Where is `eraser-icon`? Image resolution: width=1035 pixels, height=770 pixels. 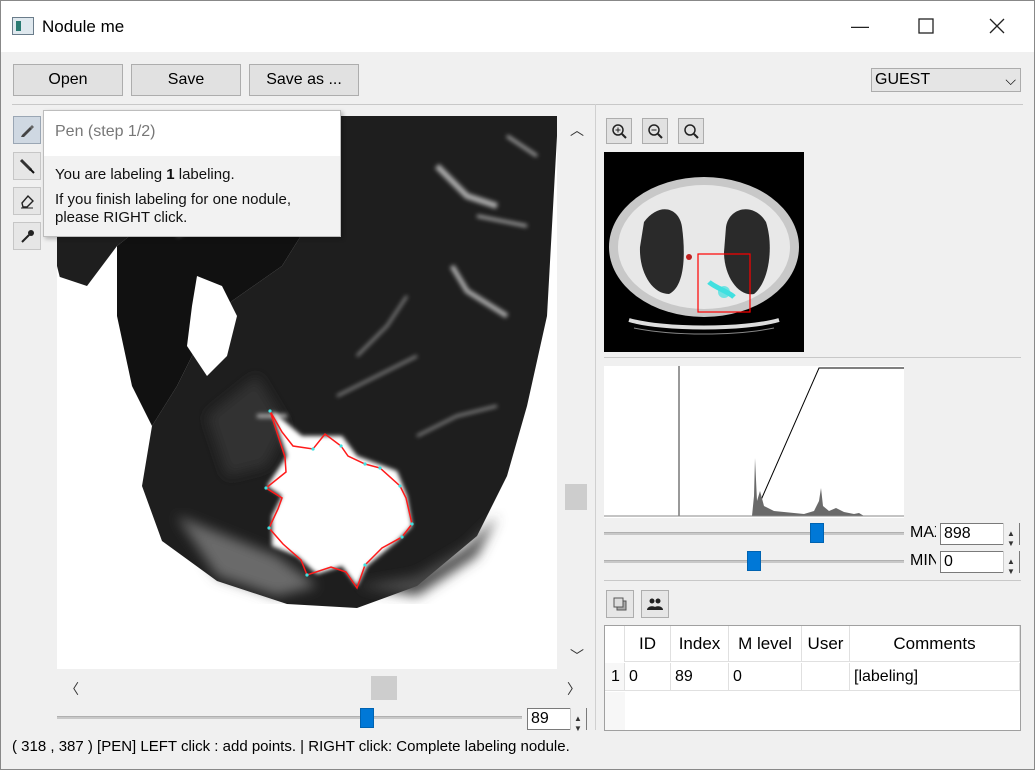 eraser-icon is located at coordinates (27, 201).